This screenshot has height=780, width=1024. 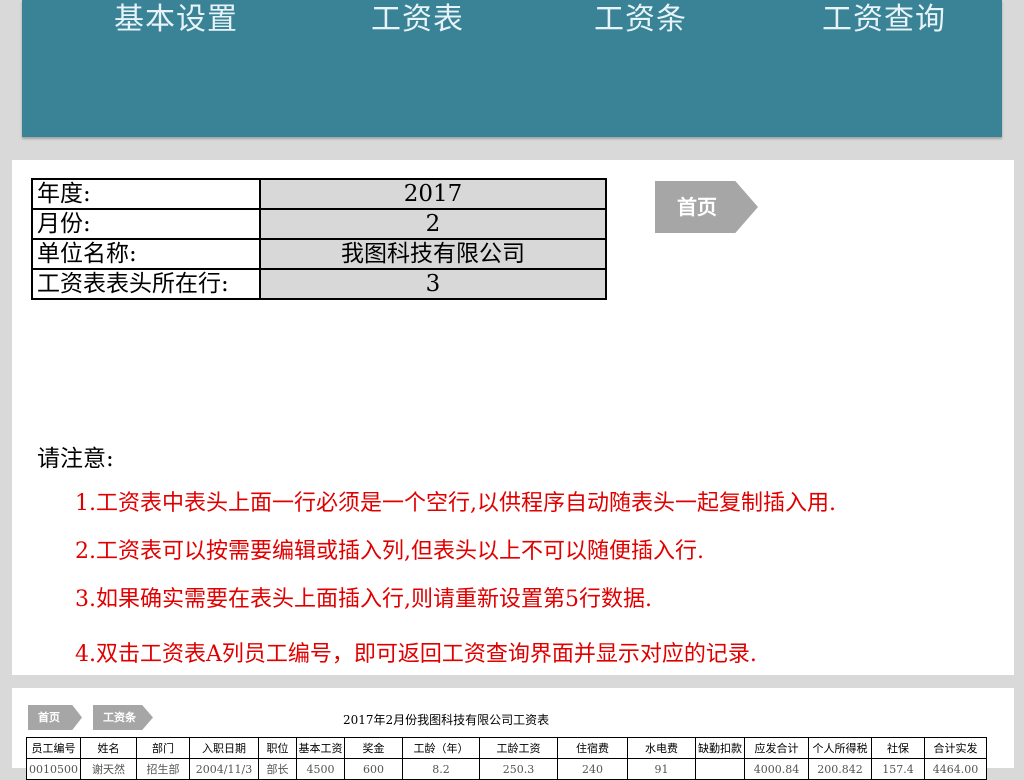 I want to click on nav-basic-settings: 基本设置, so click(x=176, y=19).